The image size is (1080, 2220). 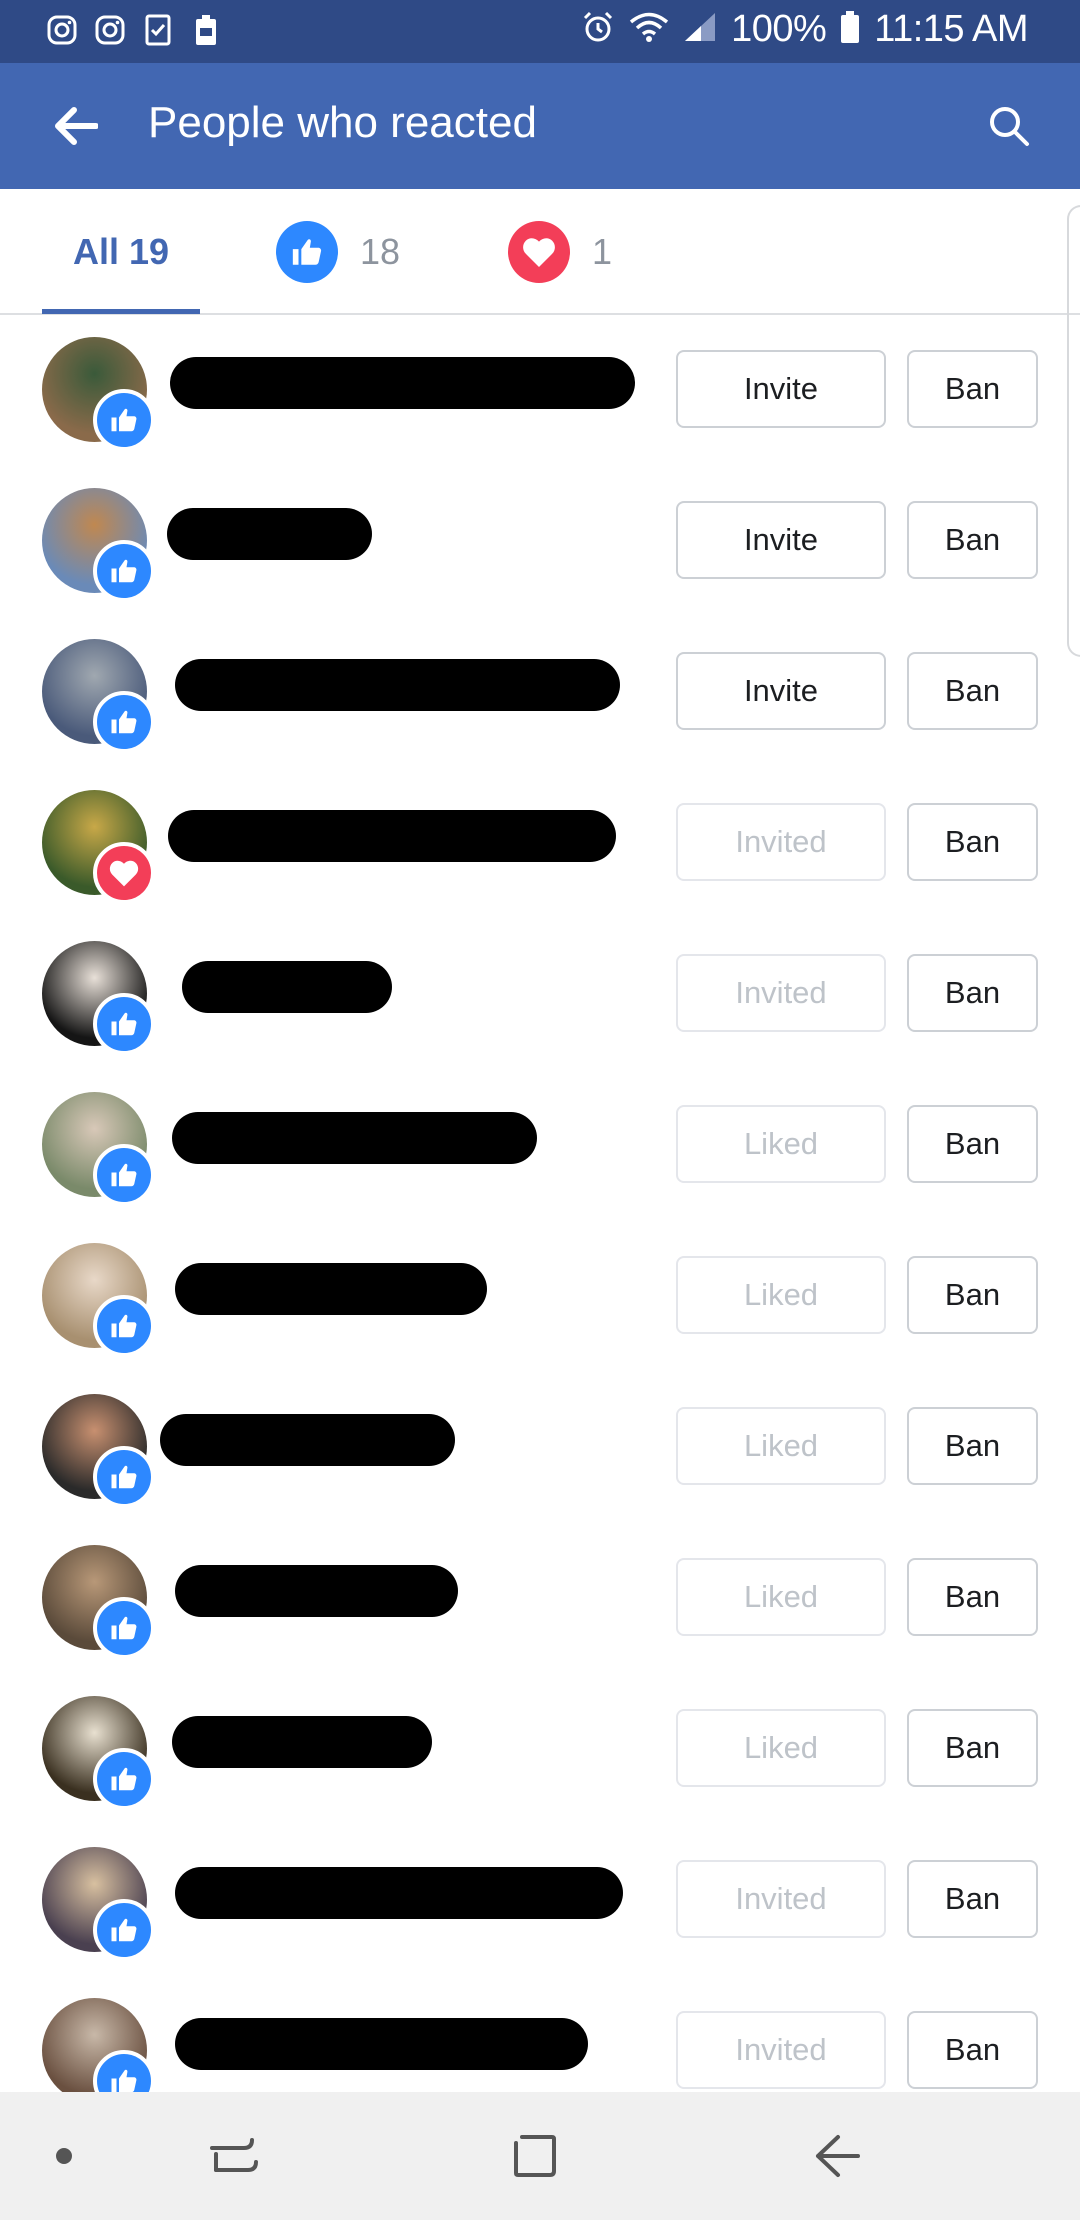 What do you see at coordinates (779, 29) in the screenshot?
I see `battery-percent: 100%` at bounding box center [779, 29].